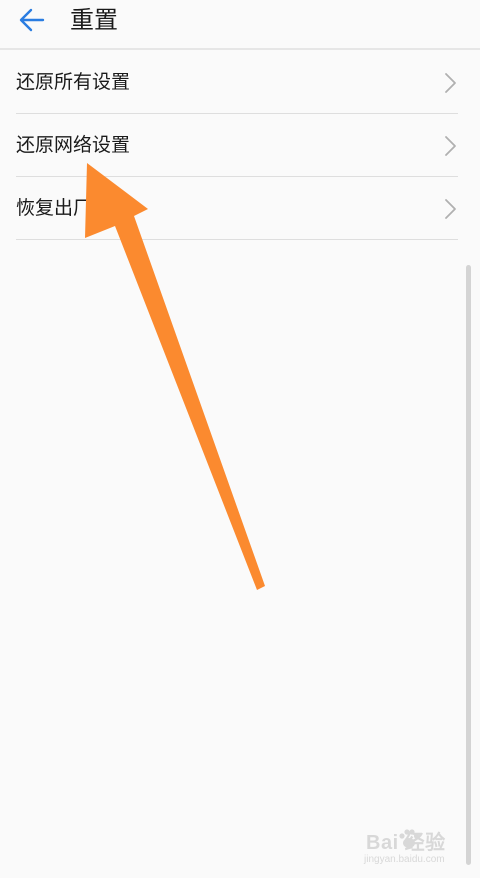  Describe the element at coordinates (409, 838) in the screenshot. I see `paw-icon` at that location.